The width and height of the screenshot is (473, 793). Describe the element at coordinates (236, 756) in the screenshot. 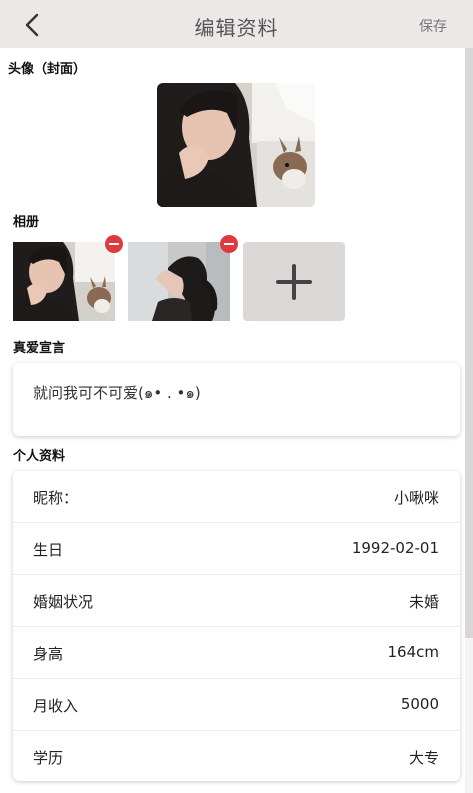

I see `profile-row-education: 学历 大专` at that location.